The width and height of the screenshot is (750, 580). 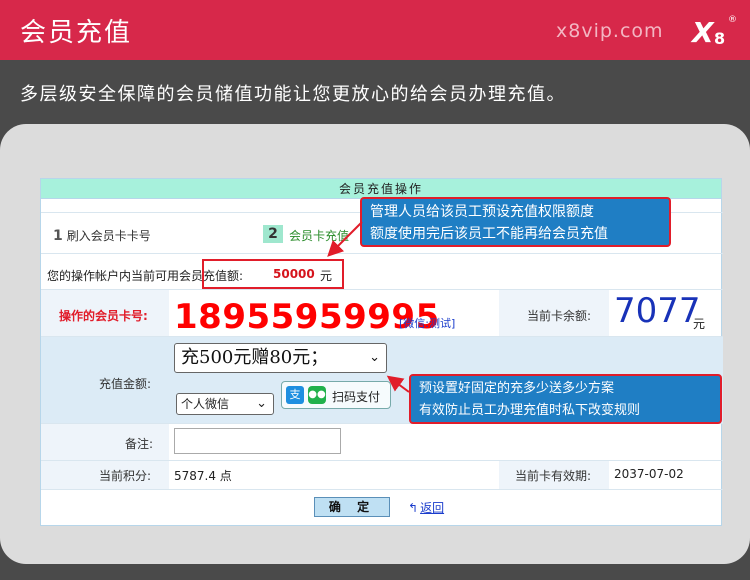 I want to click on form-heading: 会员充值操作, so click(x=381, y=189).